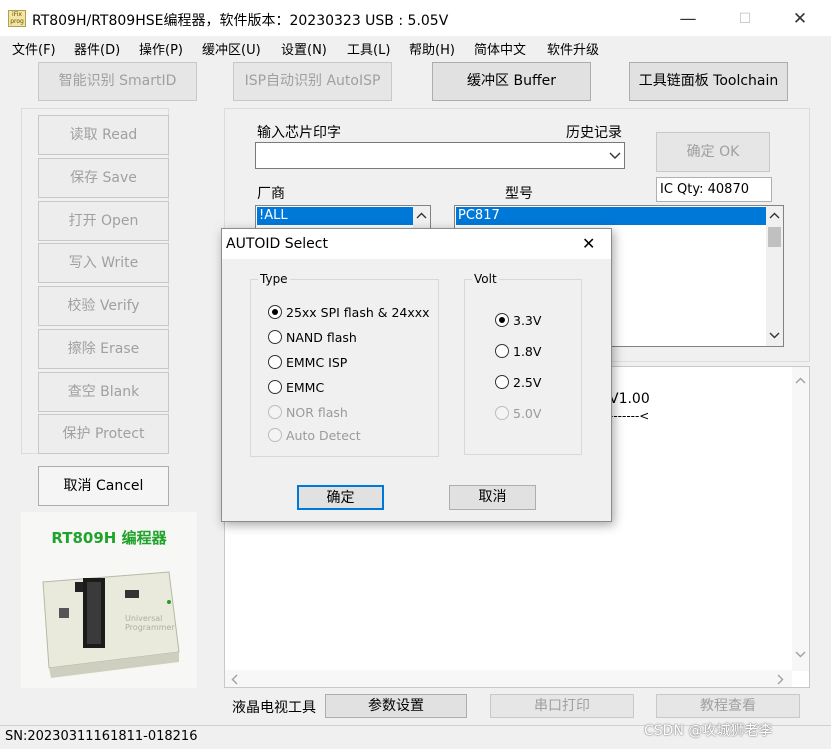 This screenshot has height=749, width=831. Describe the element at coordinates (440, 155) in the screenshot. I see `chip-marking-combobox` at that location.